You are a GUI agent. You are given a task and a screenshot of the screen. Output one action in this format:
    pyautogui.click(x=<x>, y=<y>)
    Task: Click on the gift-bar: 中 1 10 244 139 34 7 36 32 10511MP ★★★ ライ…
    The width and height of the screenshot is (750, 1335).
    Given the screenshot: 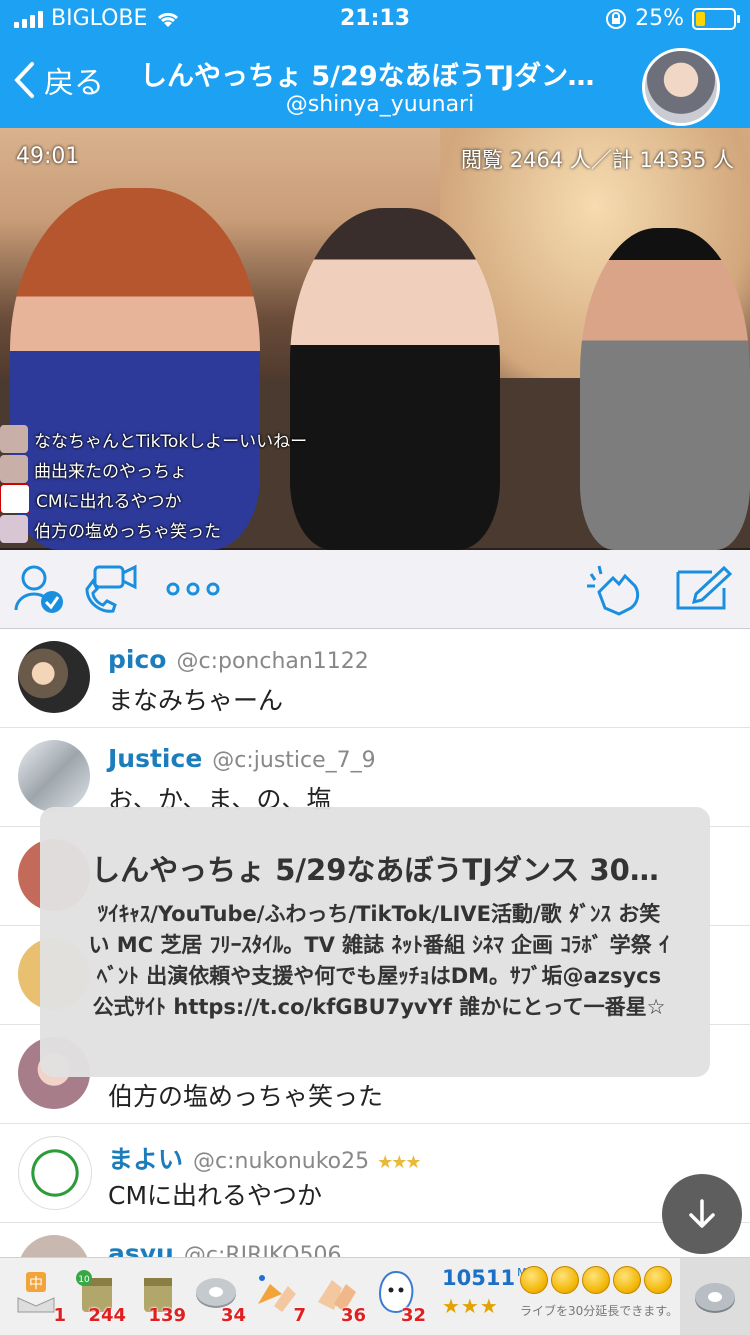 What is the action you would take?
    pyautogui.click(x=375, y=1296)
    